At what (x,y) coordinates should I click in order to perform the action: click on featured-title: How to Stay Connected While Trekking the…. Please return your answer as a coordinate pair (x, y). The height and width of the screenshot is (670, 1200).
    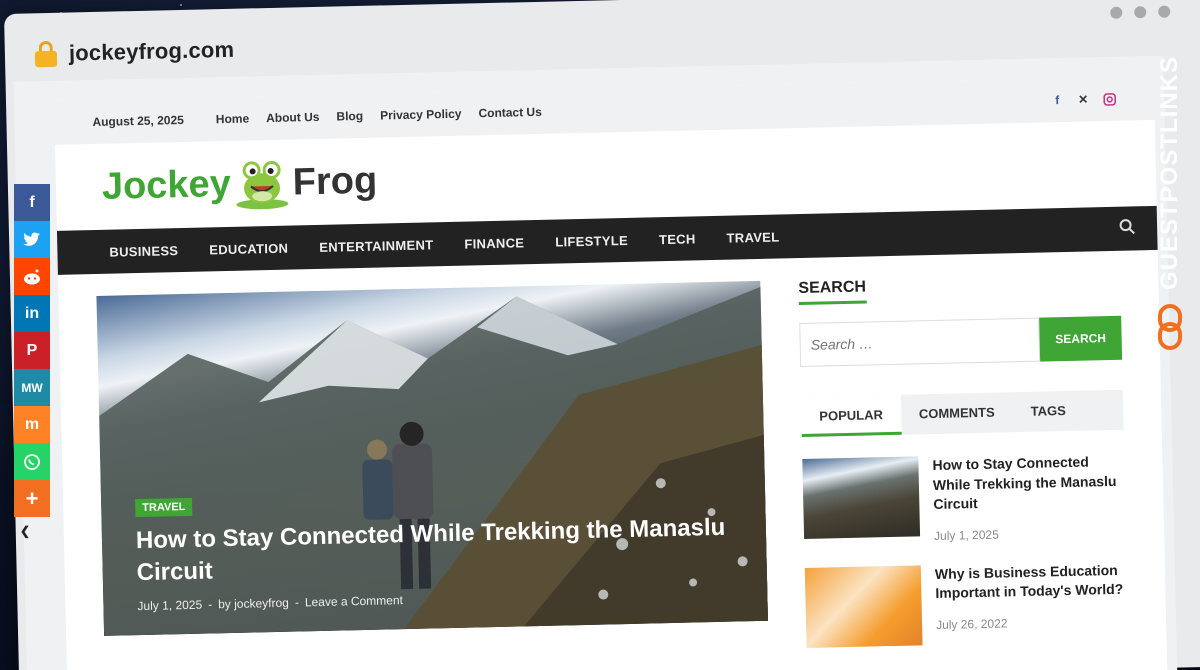
    Looking at the image, I should click on (436, 551).